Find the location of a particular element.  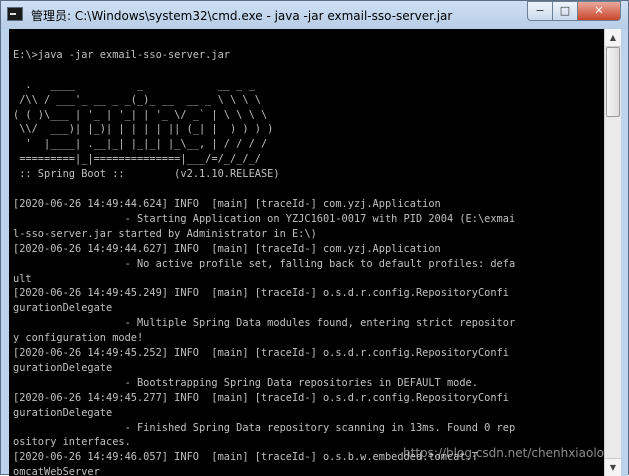

minimize-icon: − is located at coordinates (540, 10).